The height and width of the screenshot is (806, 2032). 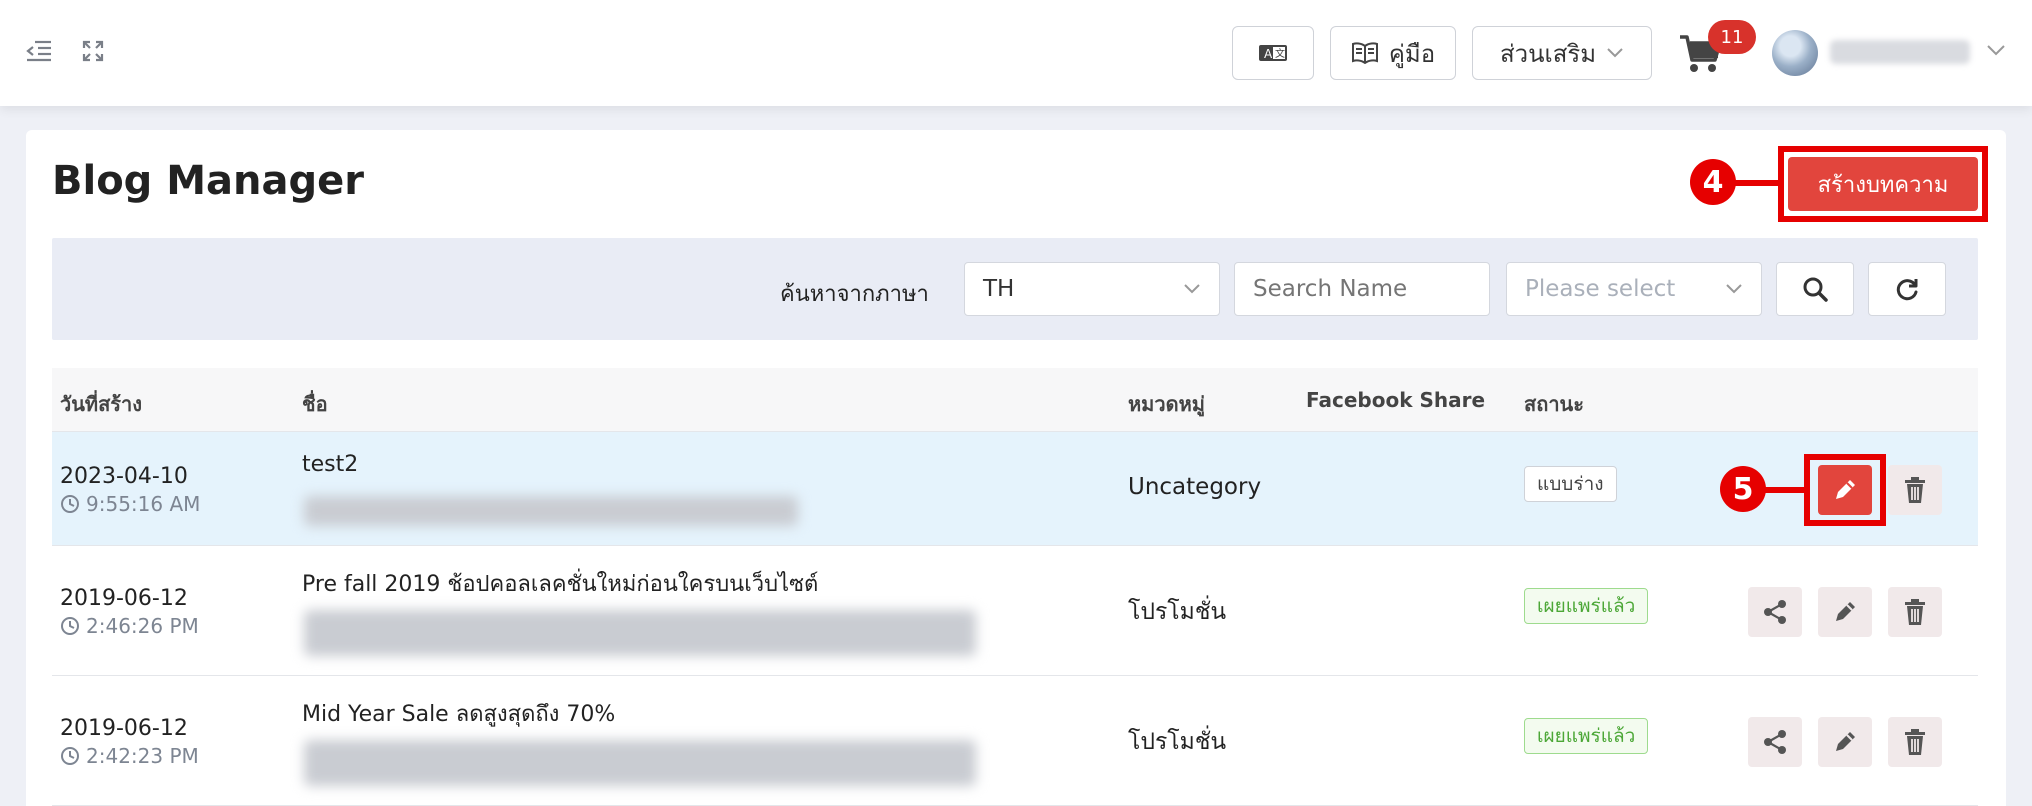 I want to click on refresh-button, so click(x=1907, y=289).